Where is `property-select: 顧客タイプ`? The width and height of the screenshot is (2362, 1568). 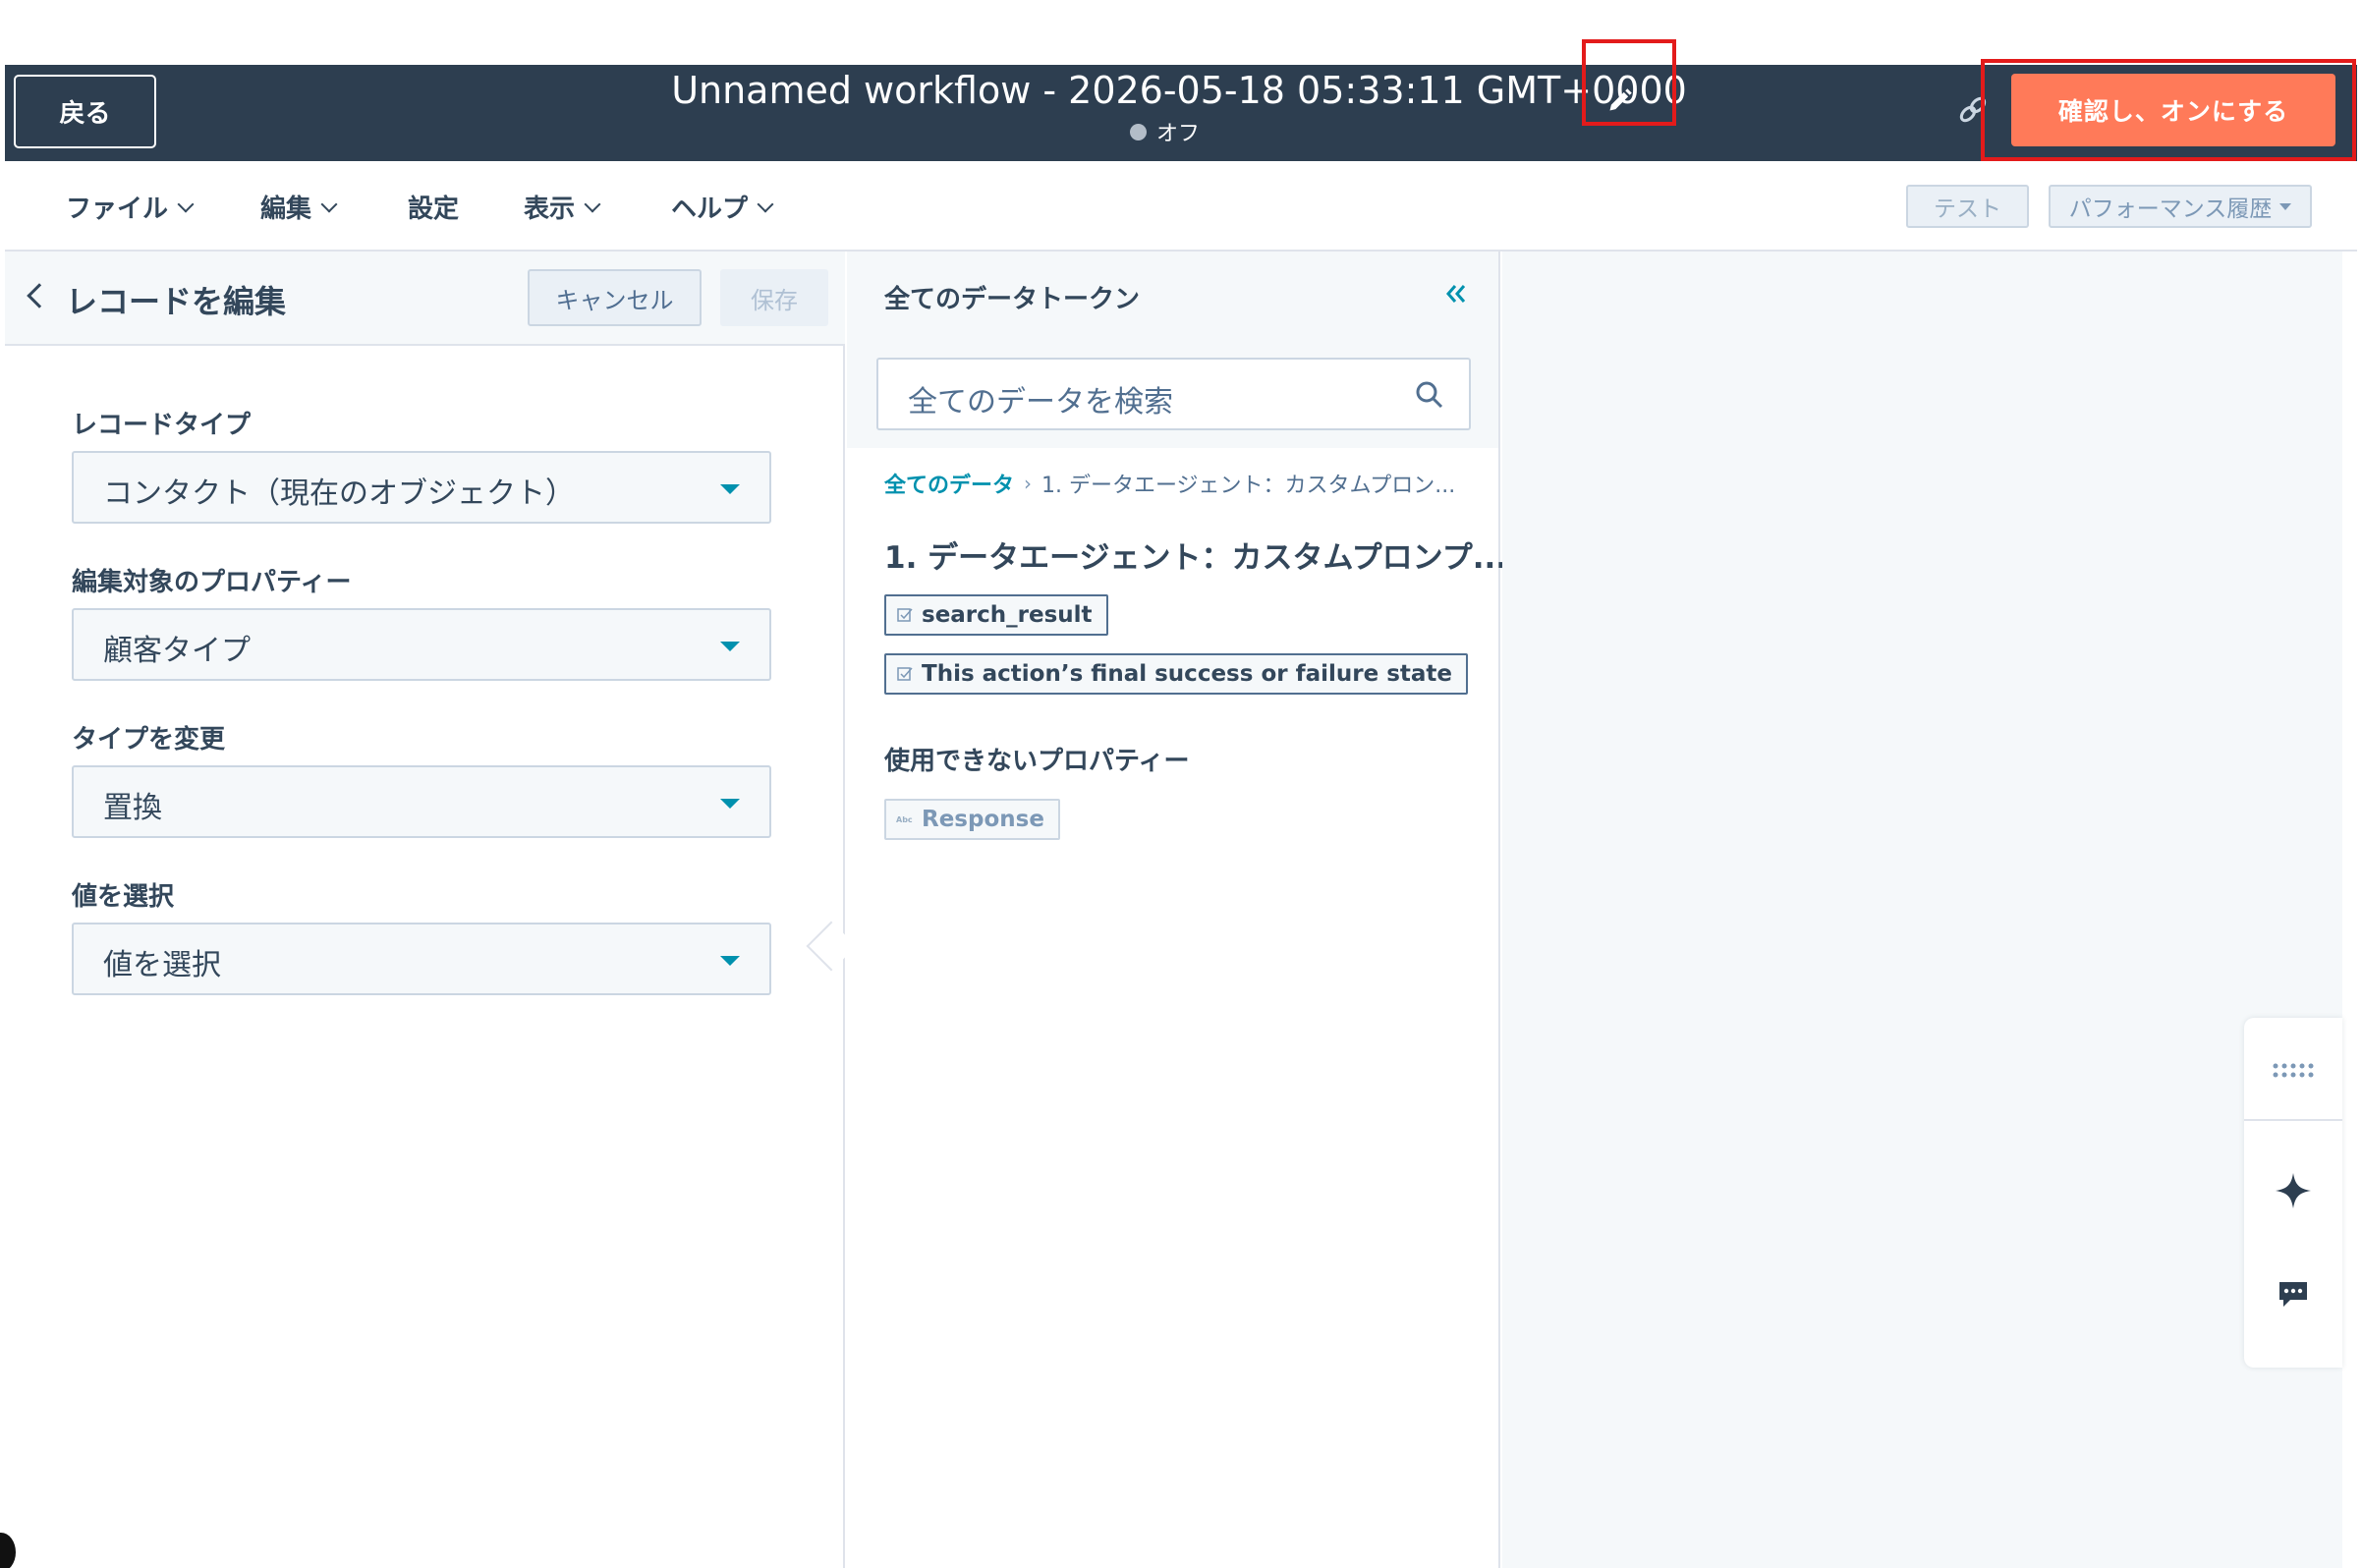
property-select: 顧客タイプ is located at coordinates (421, 644).